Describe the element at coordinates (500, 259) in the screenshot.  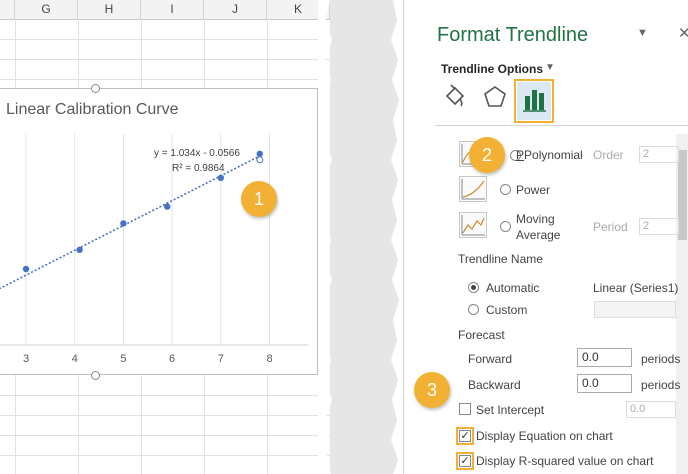
I see `trendline-name-heading: Trendline Name` at that location.